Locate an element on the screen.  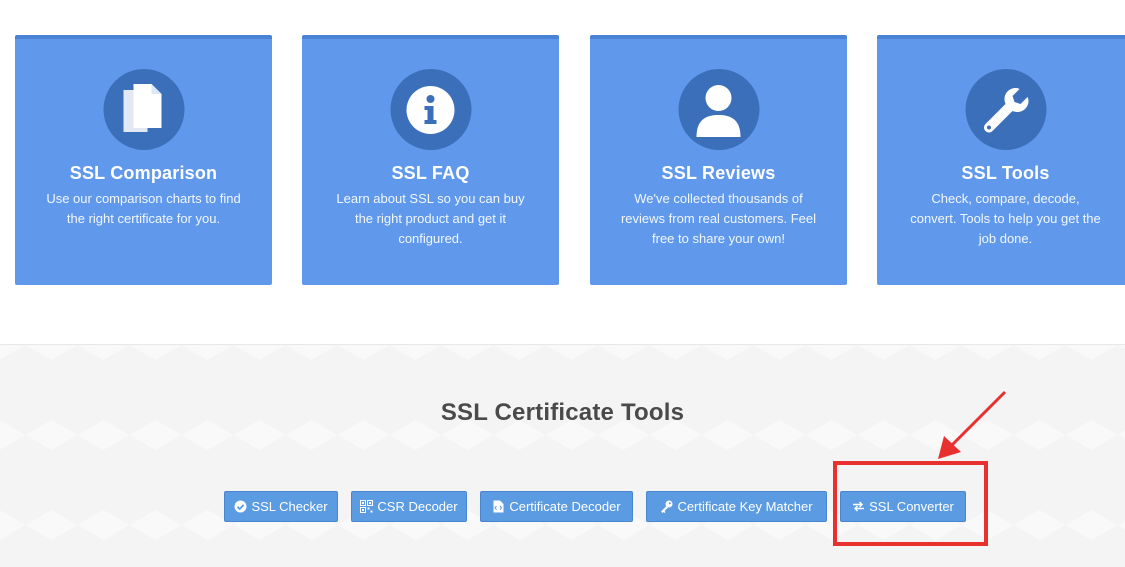
annotation-arrow-icon is located at coordinates (972, 424).